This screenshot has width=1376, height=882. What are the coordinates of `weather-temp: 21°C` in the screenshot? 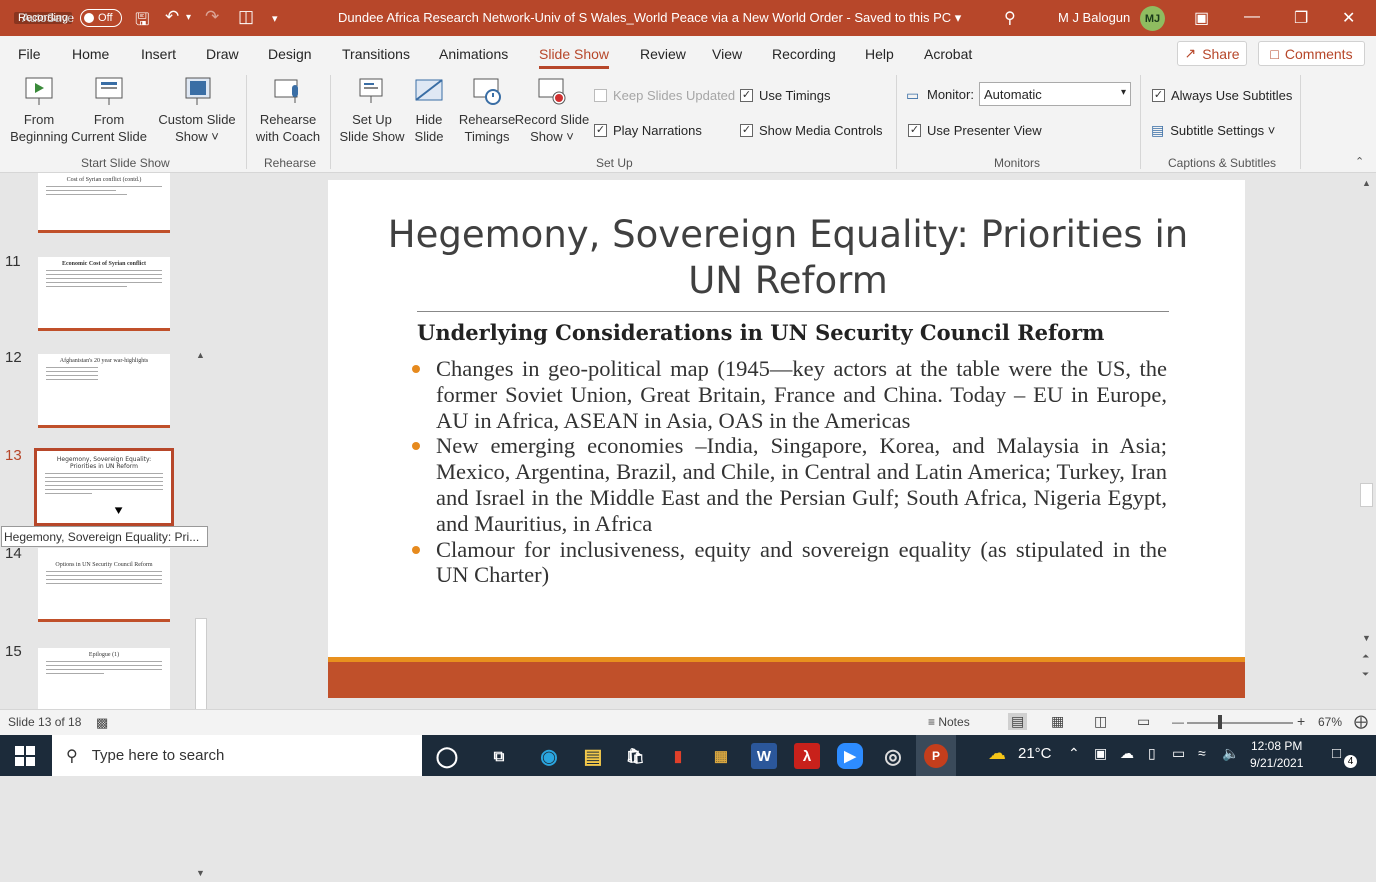 It's located at (1035, 753).